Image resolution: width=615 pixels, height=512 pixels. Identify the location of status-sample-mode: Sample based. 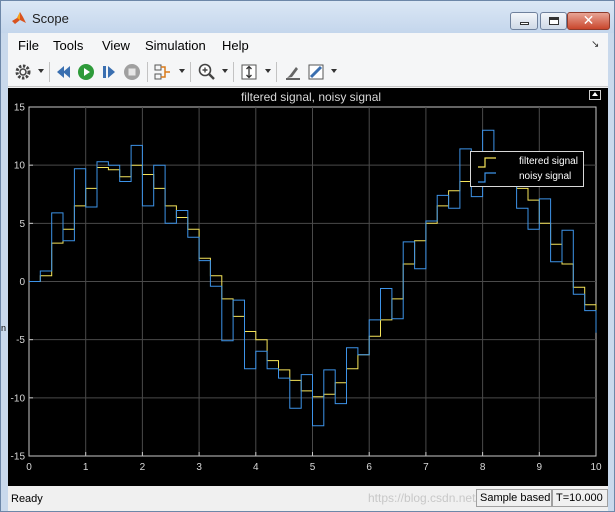
(514, 498).